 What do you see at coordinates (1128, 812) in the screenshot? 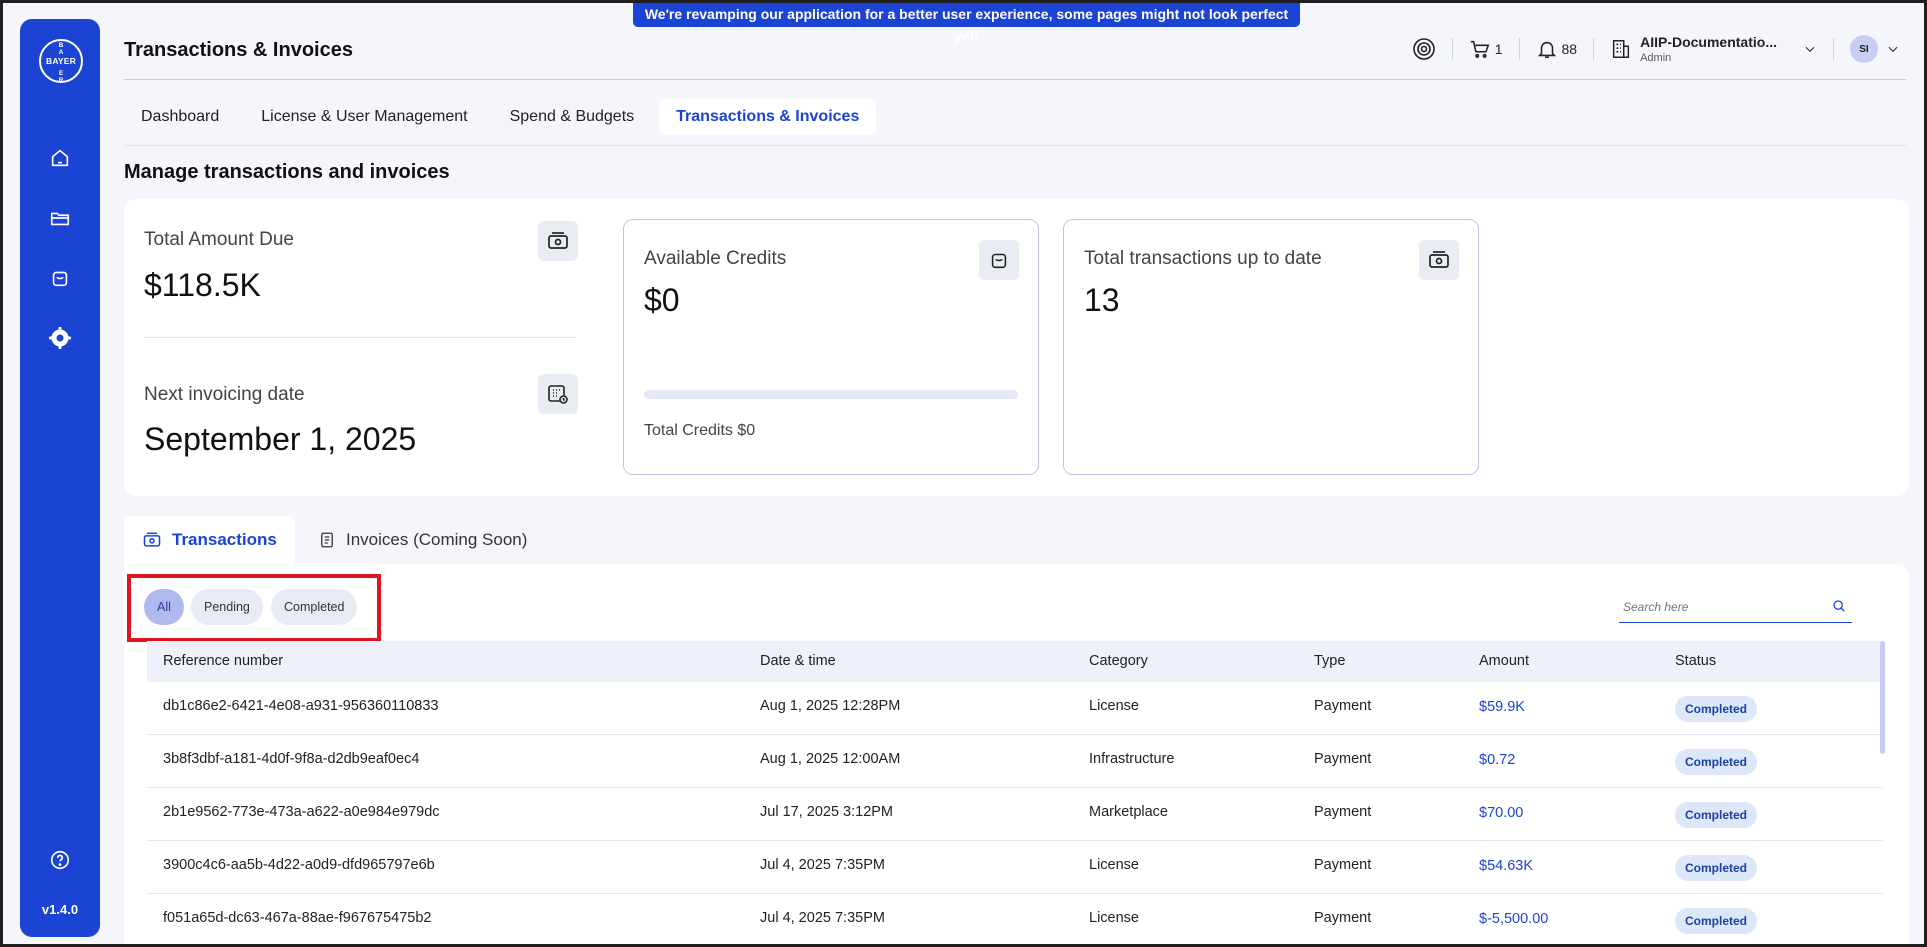
I see `cell-category: Marketplace` at bounding box center [1128, 812].